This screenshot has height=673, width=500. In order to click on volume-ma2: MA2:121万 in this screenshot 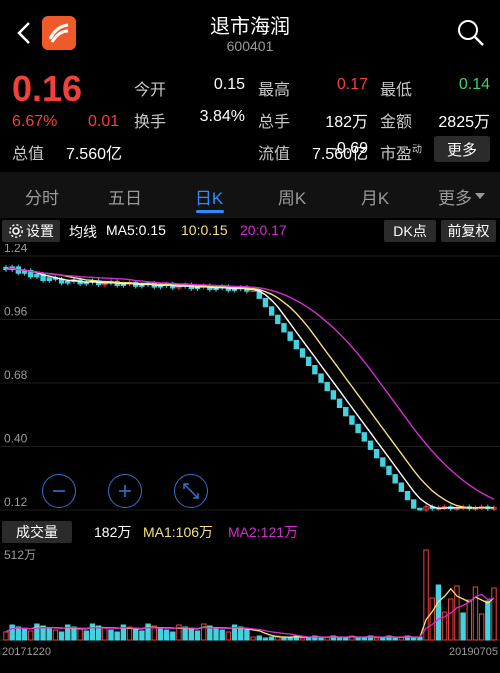, I will do `click(263, 532)`.